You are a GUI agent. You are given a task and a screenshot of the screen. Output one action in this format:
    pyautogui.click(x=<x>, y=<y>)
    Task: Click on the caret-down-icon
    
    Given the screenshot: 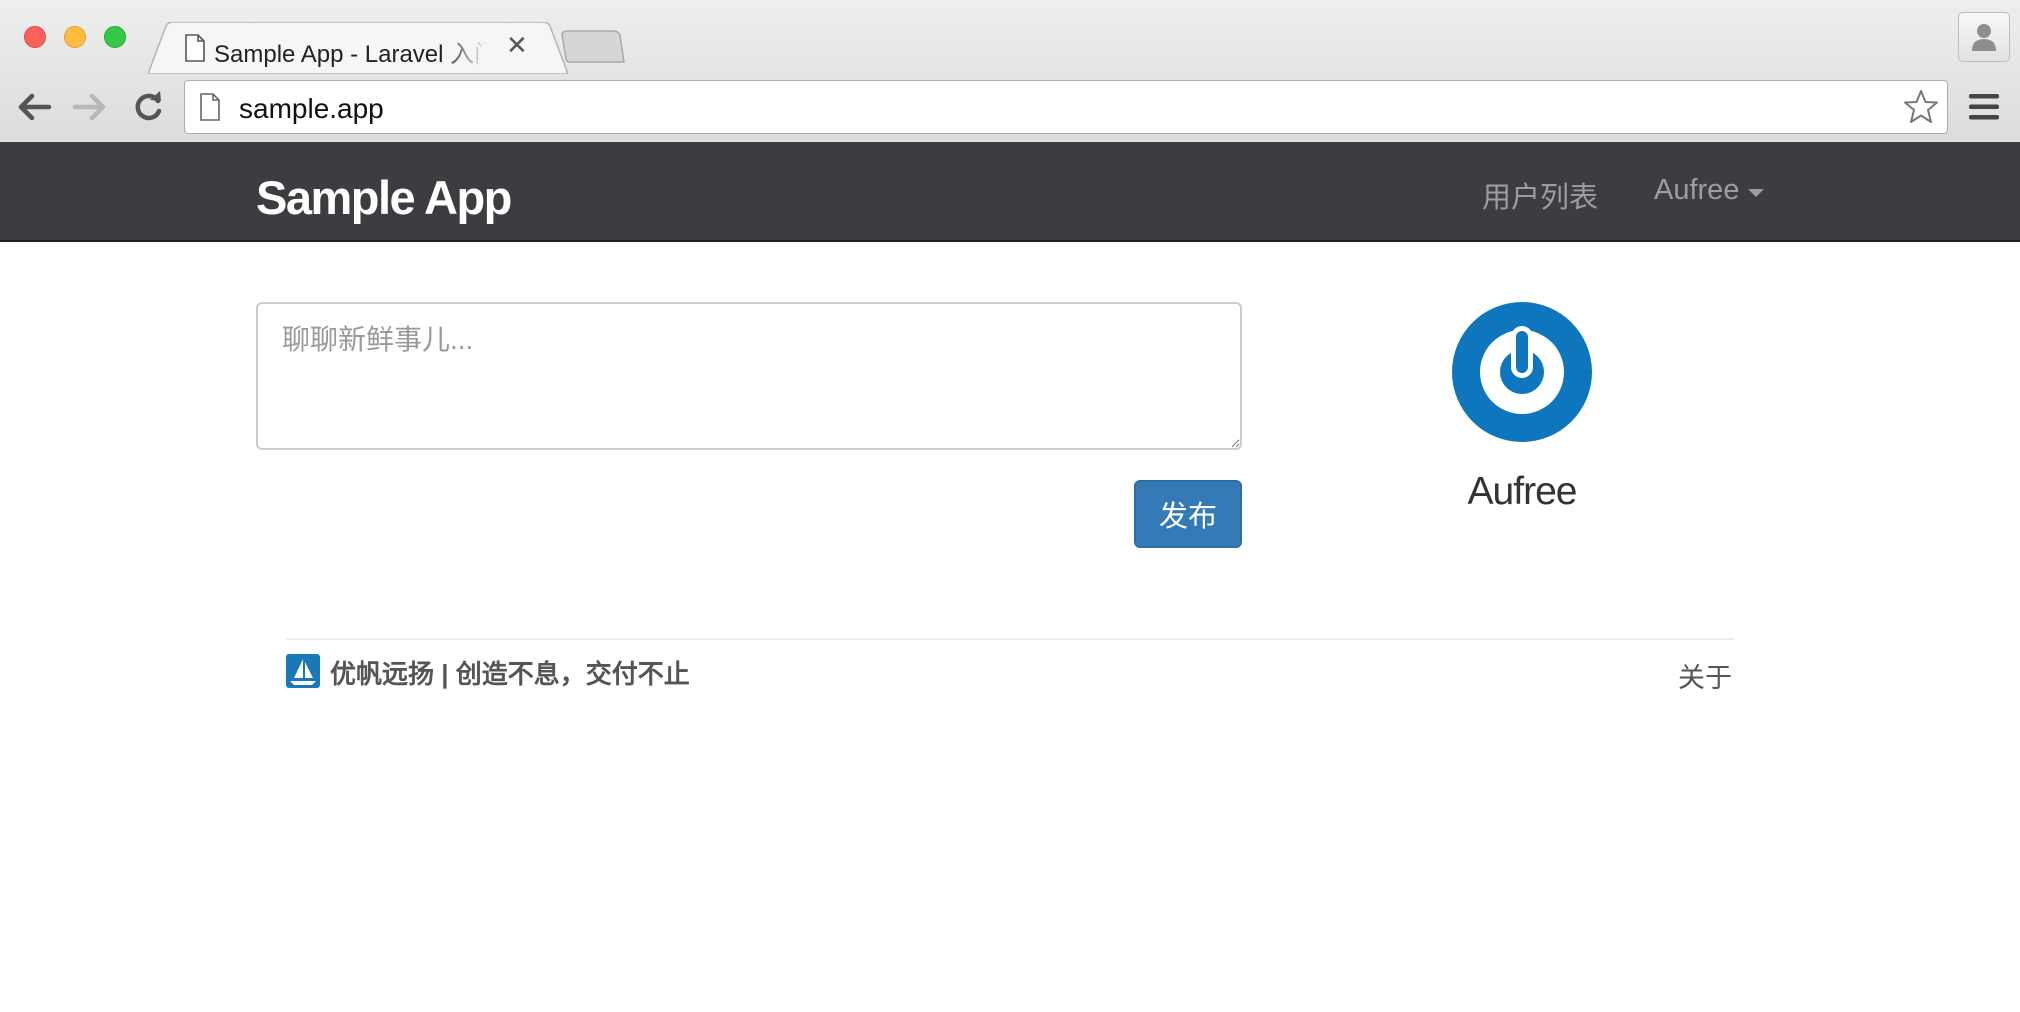 What is the action you would take?
    pyautogui.click(x=1756, y=193)
    